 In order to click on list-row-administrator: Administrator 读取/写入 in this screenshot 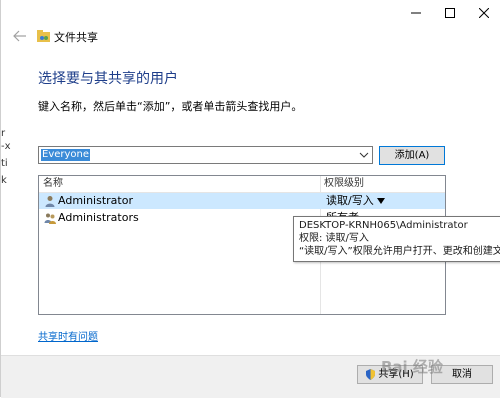, I will do `click(242, 201)`.